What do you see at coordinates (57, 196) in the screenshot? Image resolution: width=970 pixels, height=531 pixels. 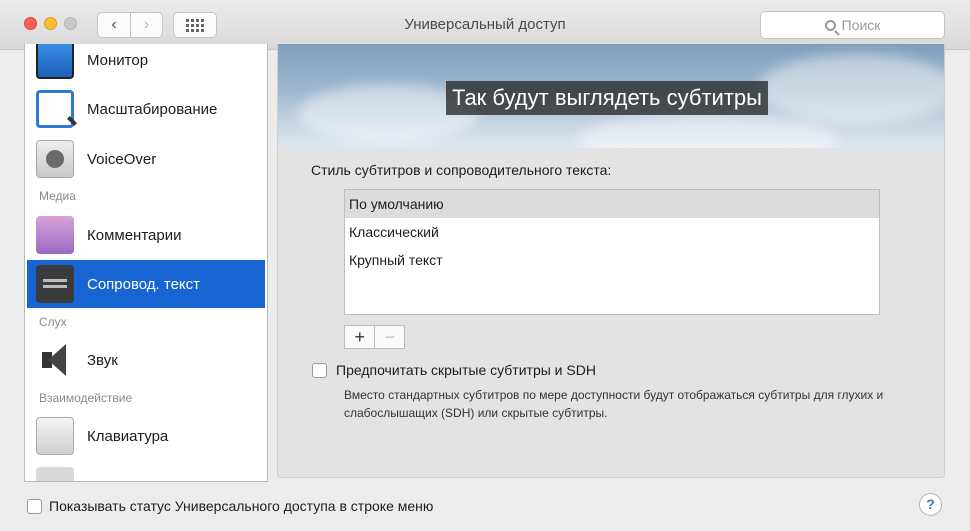 I see `sidebar-header-media: Медиа` at bounding box center [57, 196].